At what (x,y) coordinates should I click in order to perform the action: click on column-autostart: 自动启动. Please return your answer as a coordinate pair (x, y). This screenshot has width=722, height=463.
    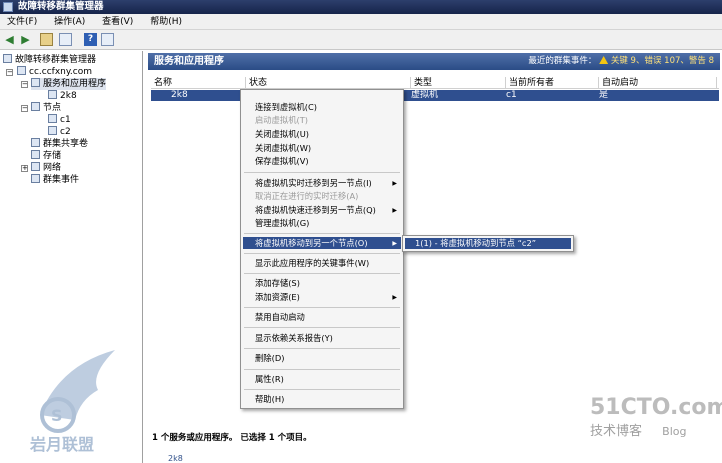
    Looking at the image, I should click on (658, 83).